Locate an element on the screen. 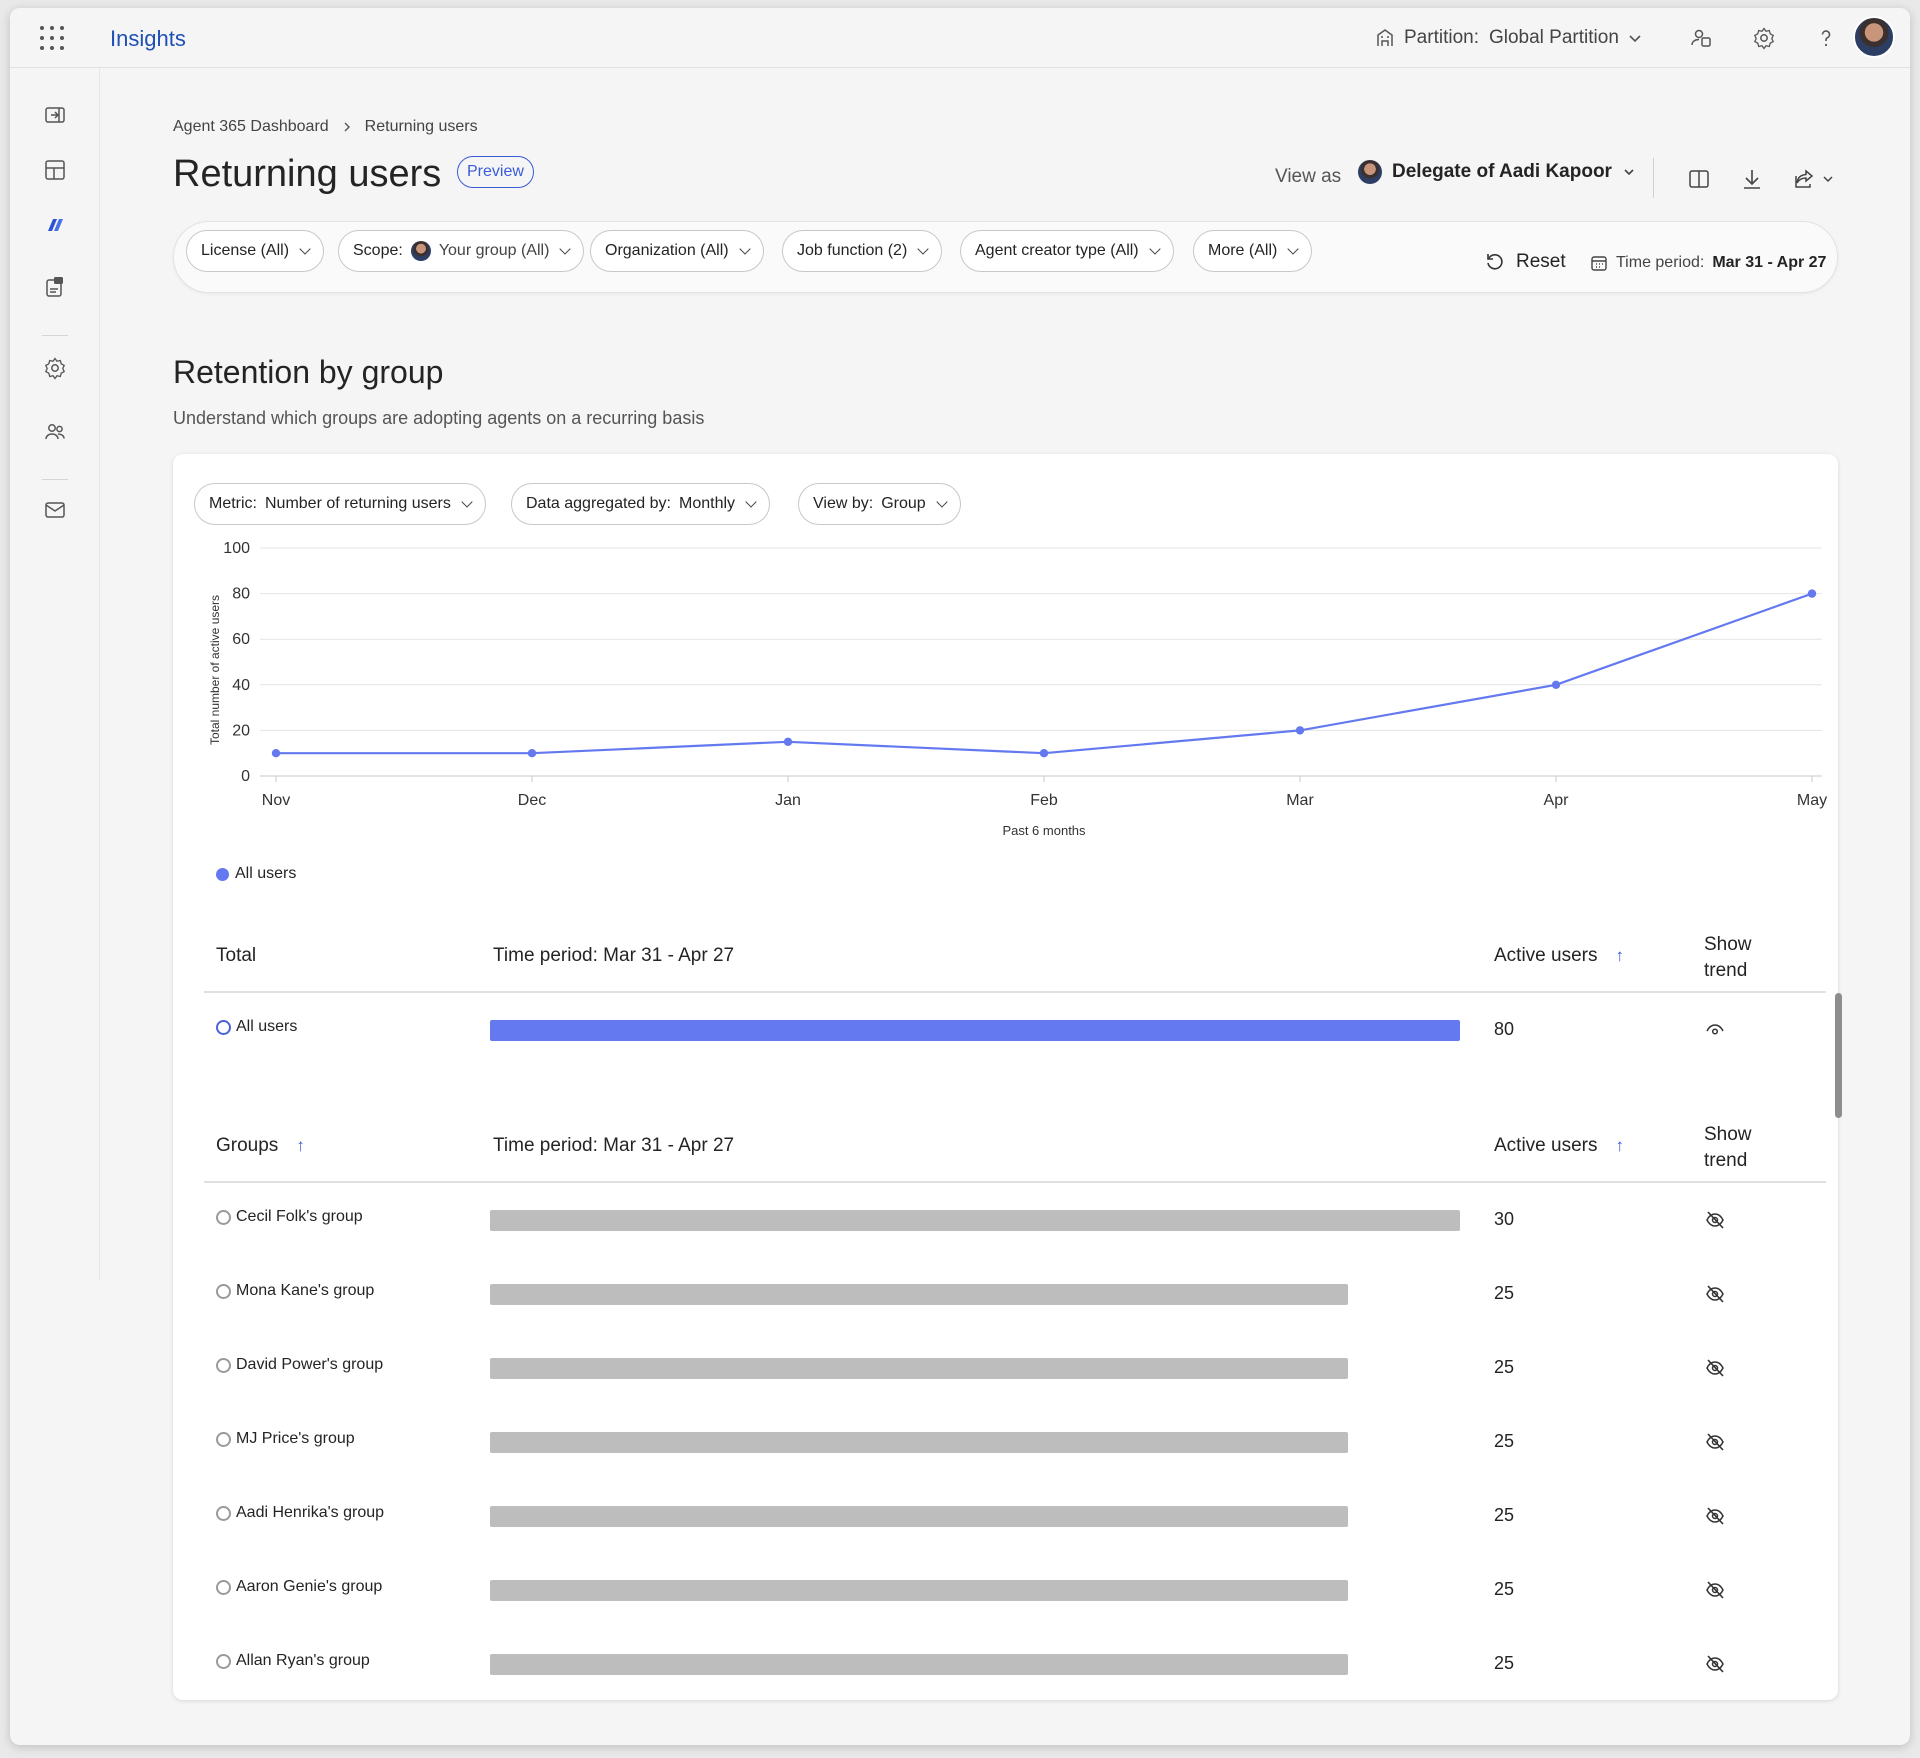 This screenshot has height=1758, width=1920. x-tick-label: Apr is located at coordinates (1557, 800).